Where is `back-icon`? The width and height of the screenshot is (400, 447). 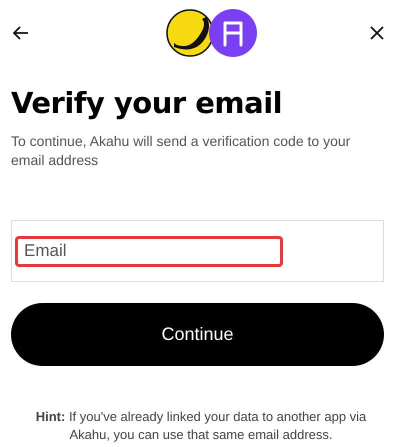 back-icon is located at coordinates (21, 33).